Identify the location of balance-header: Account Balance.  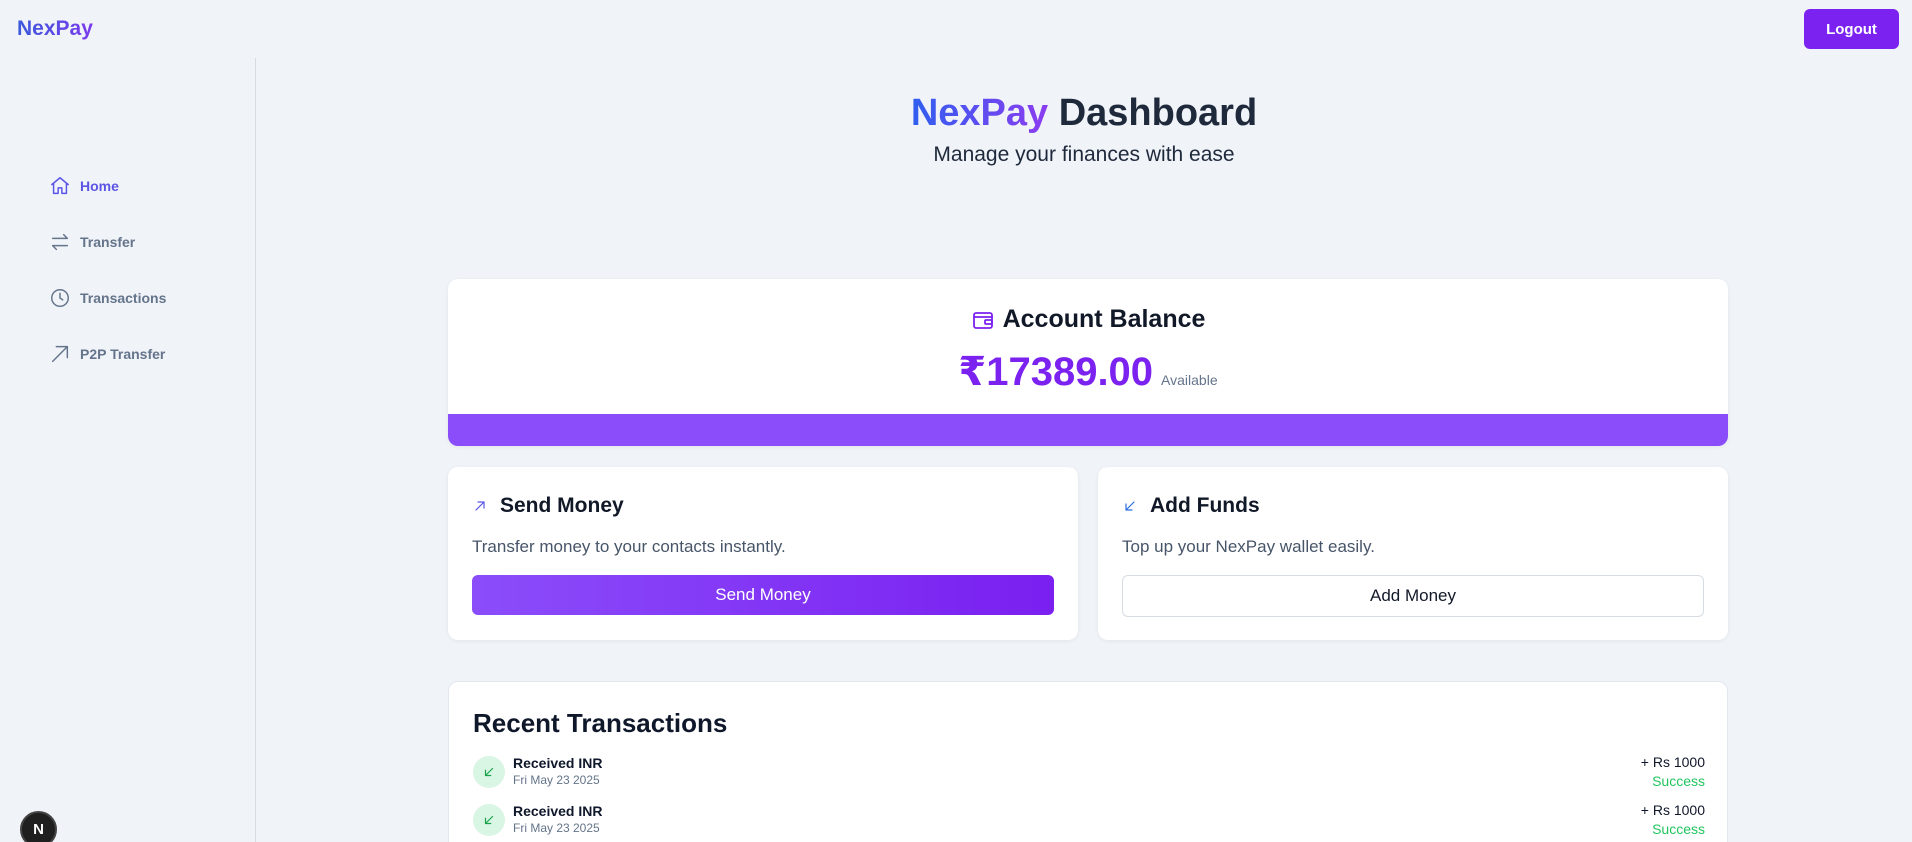
(1088, 319).